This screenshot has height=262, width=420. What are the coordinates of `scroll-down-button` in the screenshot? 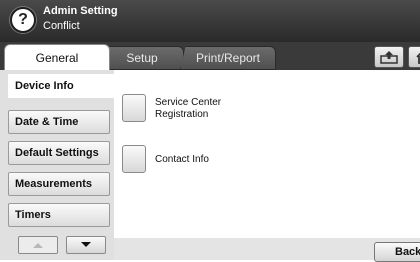 It's located at (86, 245).